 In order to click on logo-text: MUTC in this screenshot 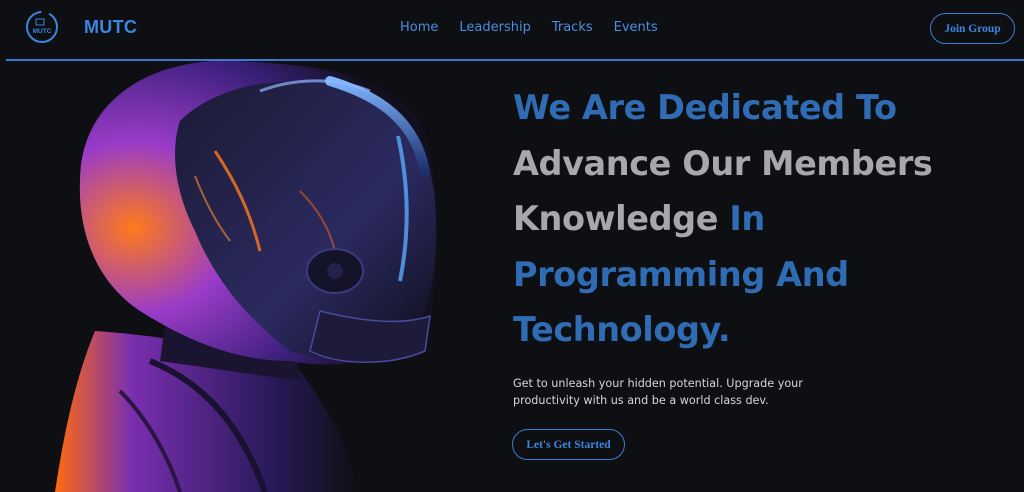, I will do `click(42, 31)`.